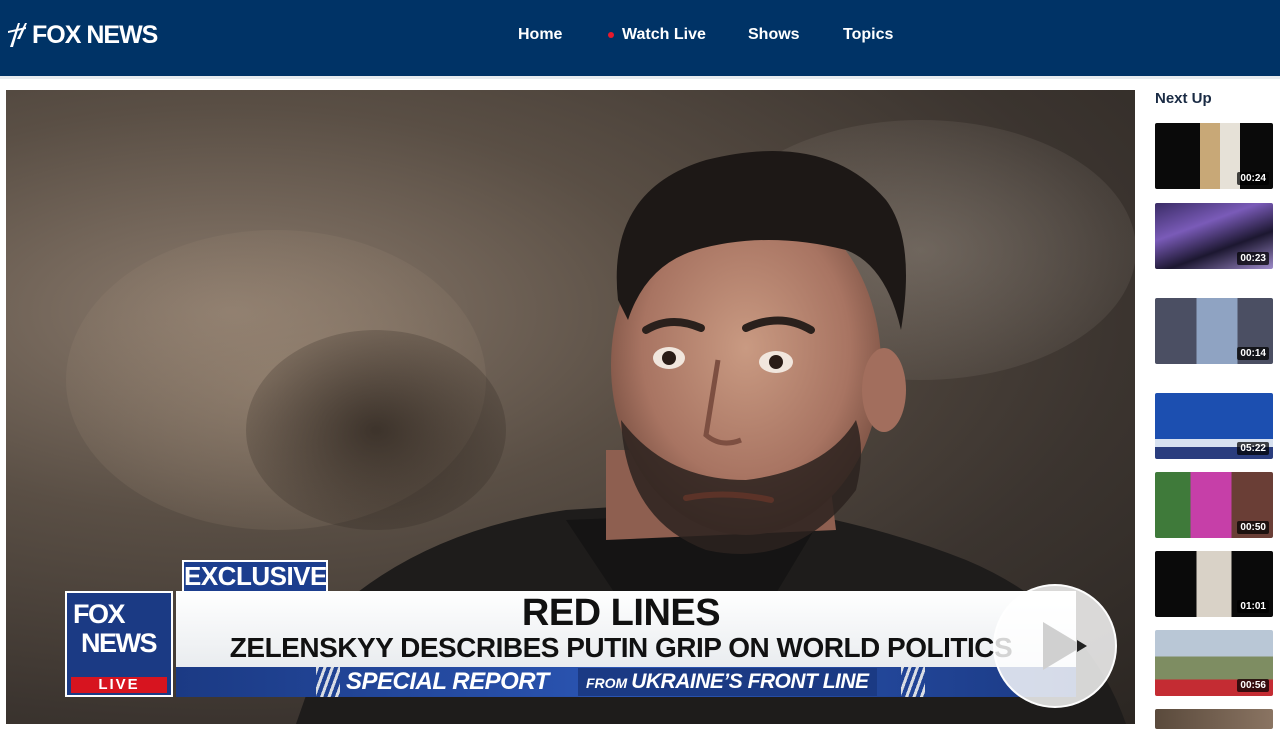 The height and width of the screenshot is (729, 1280). What do you see at coordinates (1214, 426) in the screenshot?
I see `next-up-item: 05:22` at bounding box center [1214, 426].